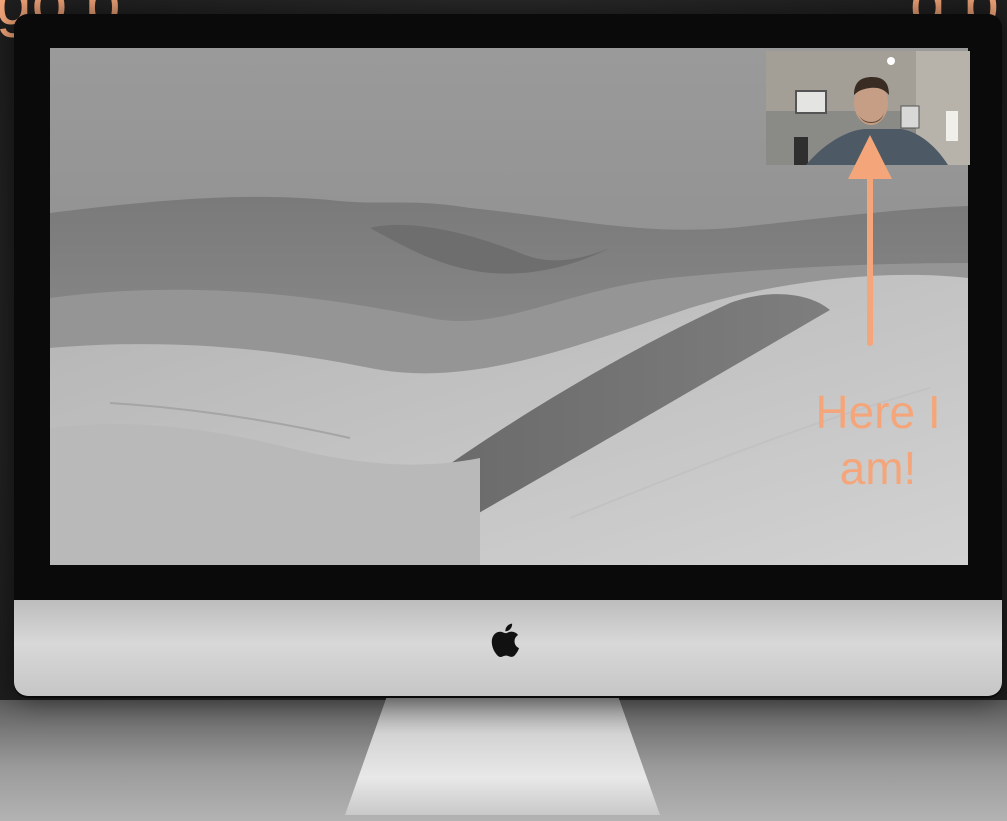 The height and width of the screenshot is (821, 1007). What do you see at coordinates (502, 752) in the screenshot?
I see `imac-stand` at bounding box center [502, 752].